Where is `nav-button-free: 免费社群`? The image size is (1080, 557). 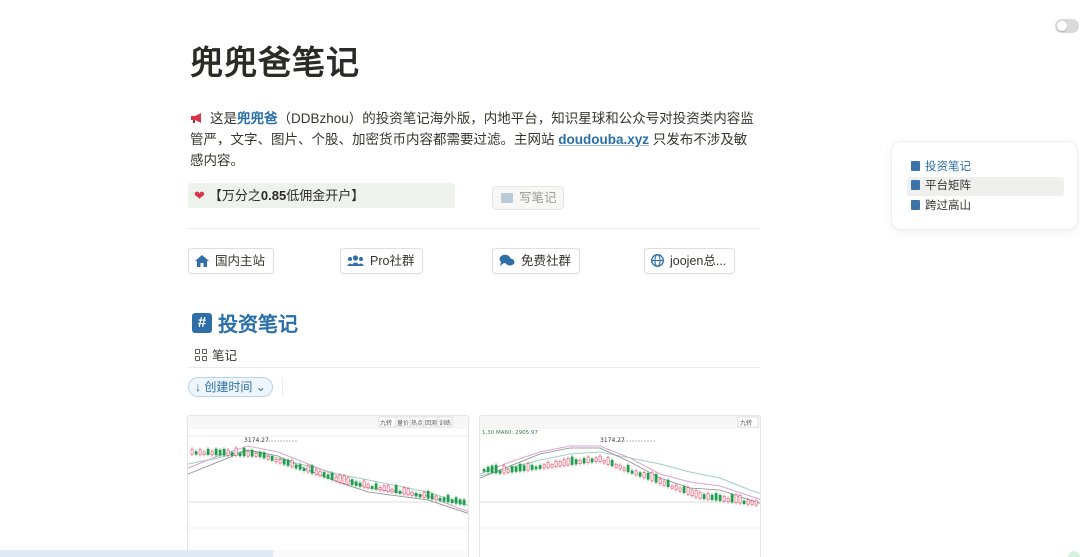
nav-button-free: 免费社群 is located at coordinates (536, 261).